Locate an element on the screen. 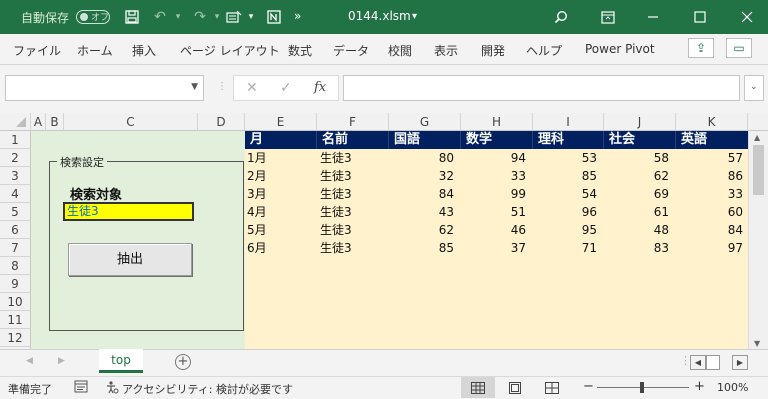 This screenshot has width=768, height=399. cell-score: 60 is located at coordinates (712, 212).